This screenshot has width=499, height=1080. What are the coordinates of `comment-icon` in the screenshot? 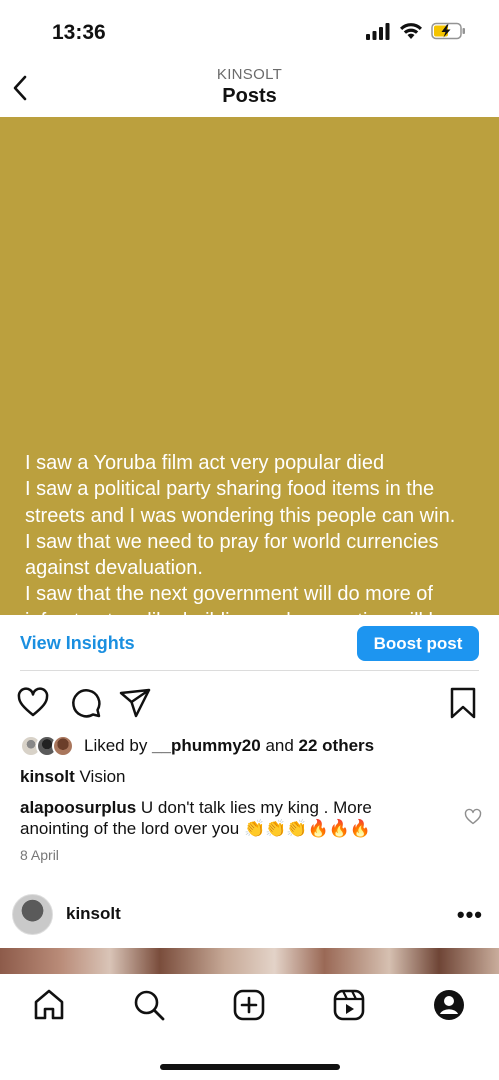 It's located at (86, 703).